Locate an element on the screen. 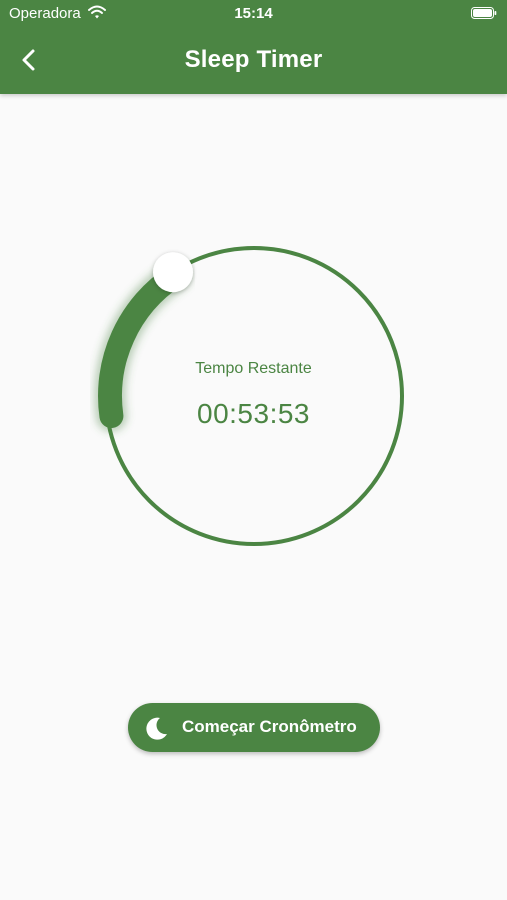  remaining-label: Tempo Restante is located at coordinates (253, 368).